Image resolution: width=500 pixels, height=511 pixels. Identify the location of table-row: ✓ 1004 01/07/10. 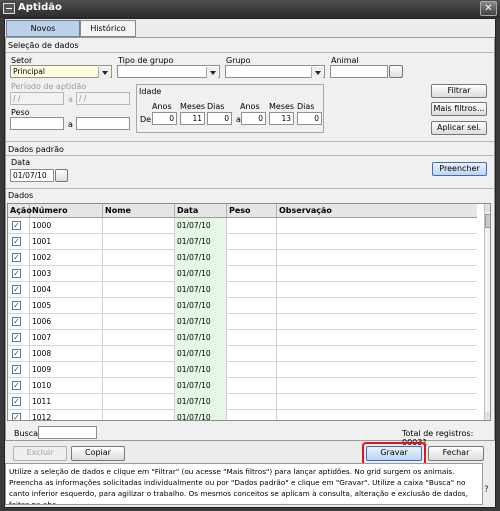
(242, 290).